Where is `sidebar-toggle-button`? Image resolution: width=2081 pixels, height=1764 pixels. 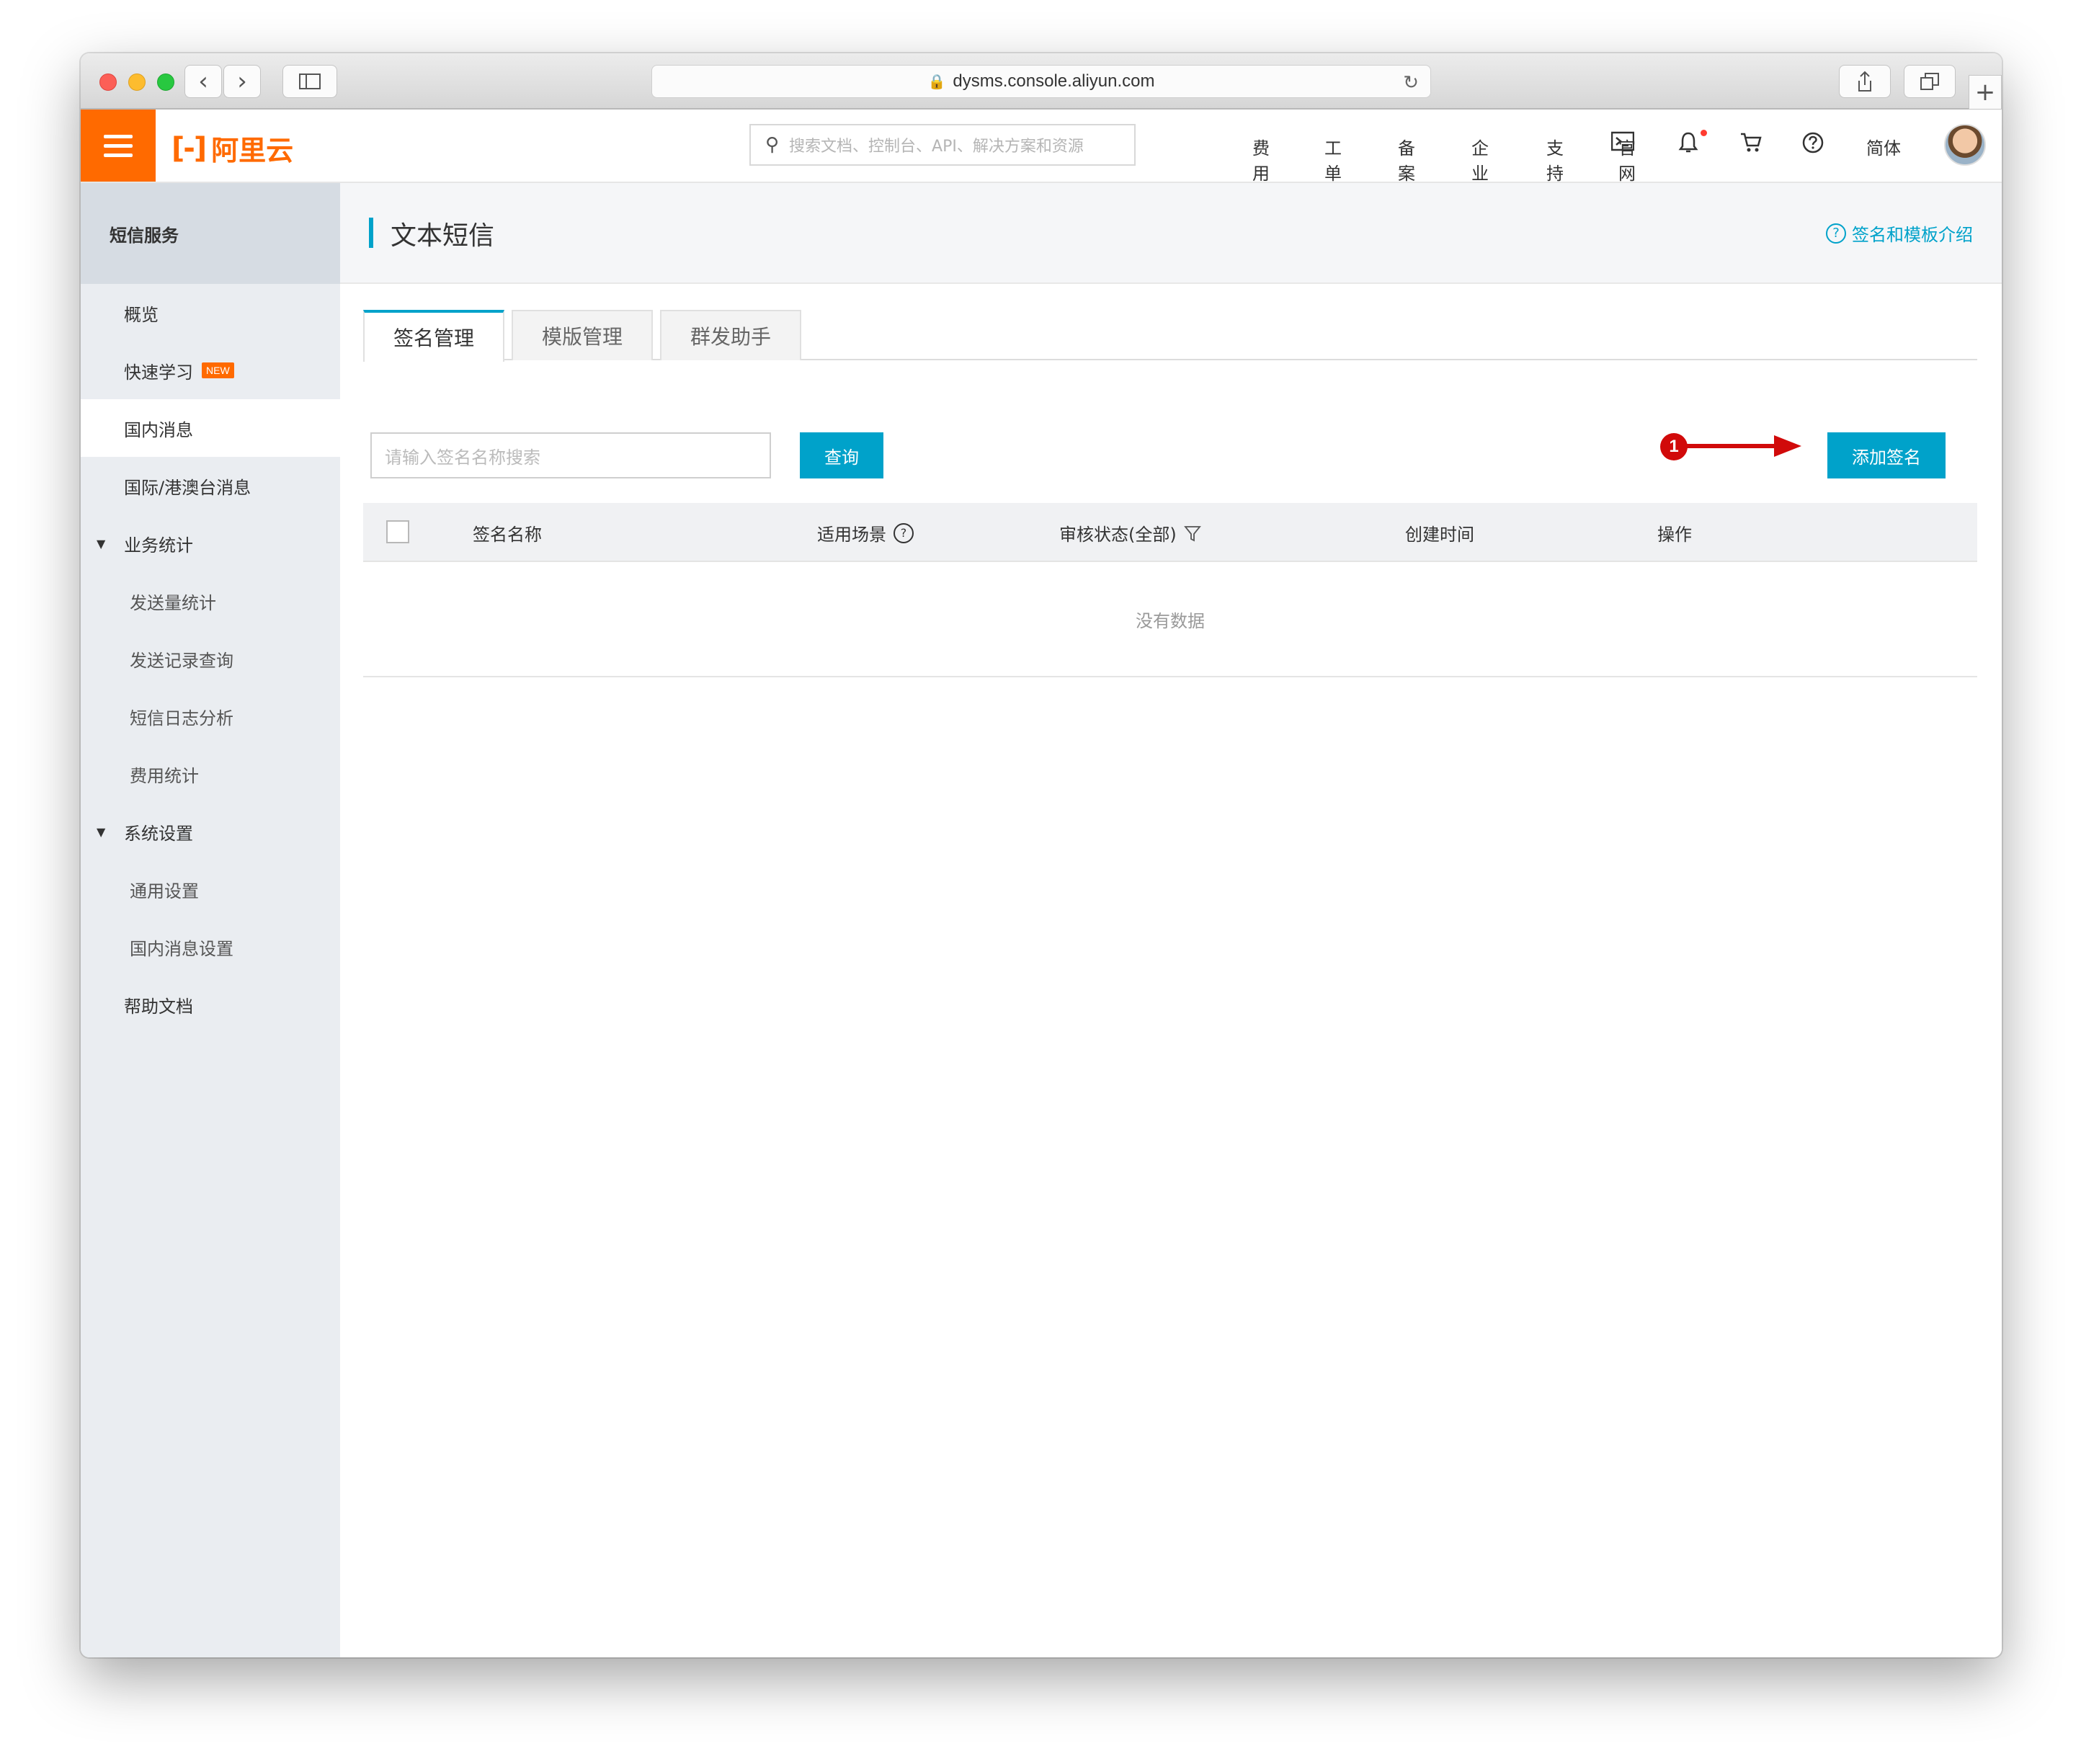 sidebar-toggle-button is located at coordinates (309, 81).